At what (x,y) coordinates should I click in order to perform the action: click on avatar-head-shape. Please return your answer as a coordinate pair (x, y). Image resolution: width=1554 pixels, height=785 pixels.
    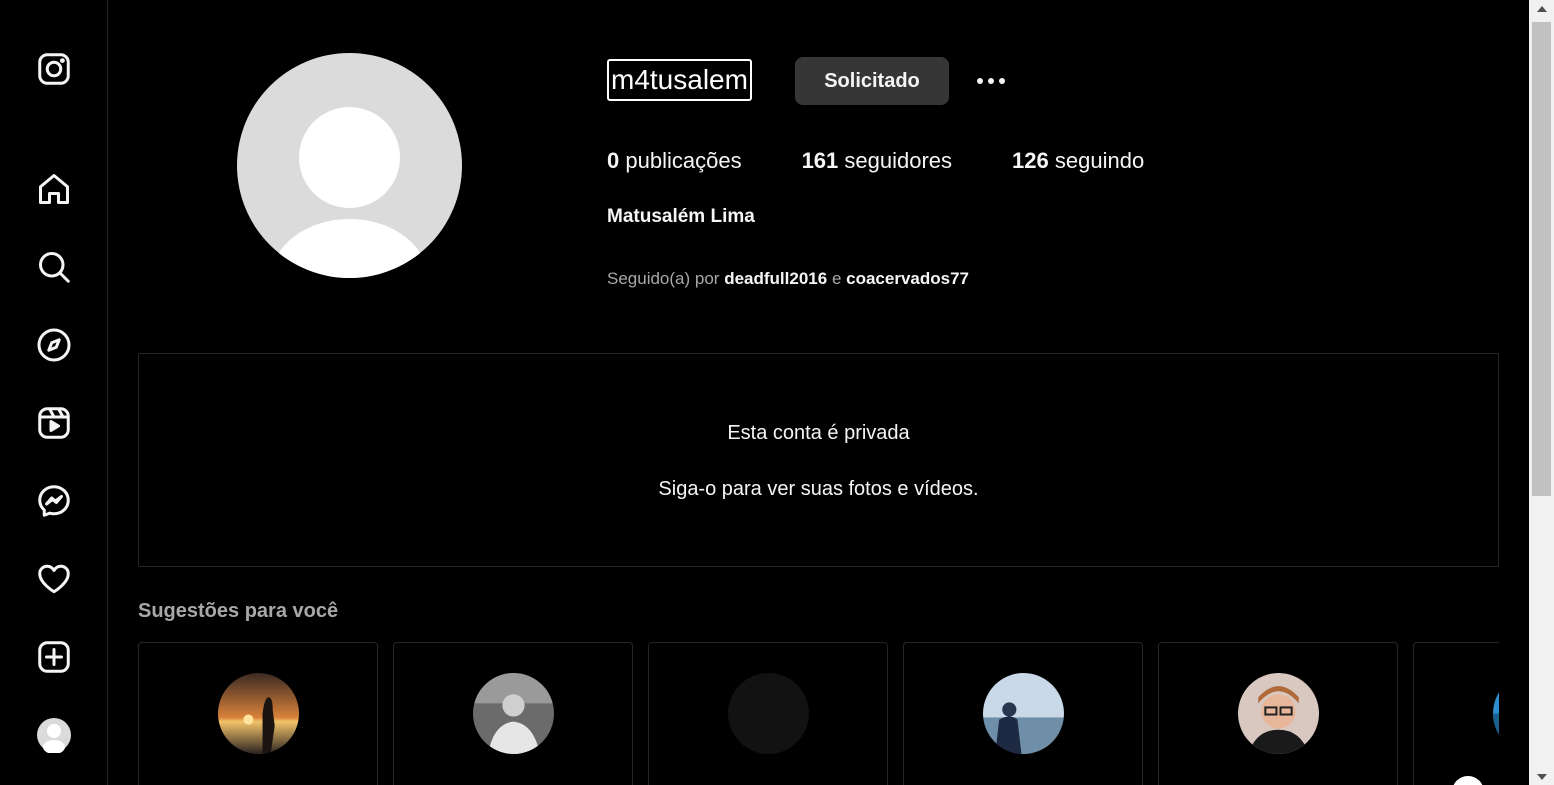
    Looking at the image, I should click on (349, 157).